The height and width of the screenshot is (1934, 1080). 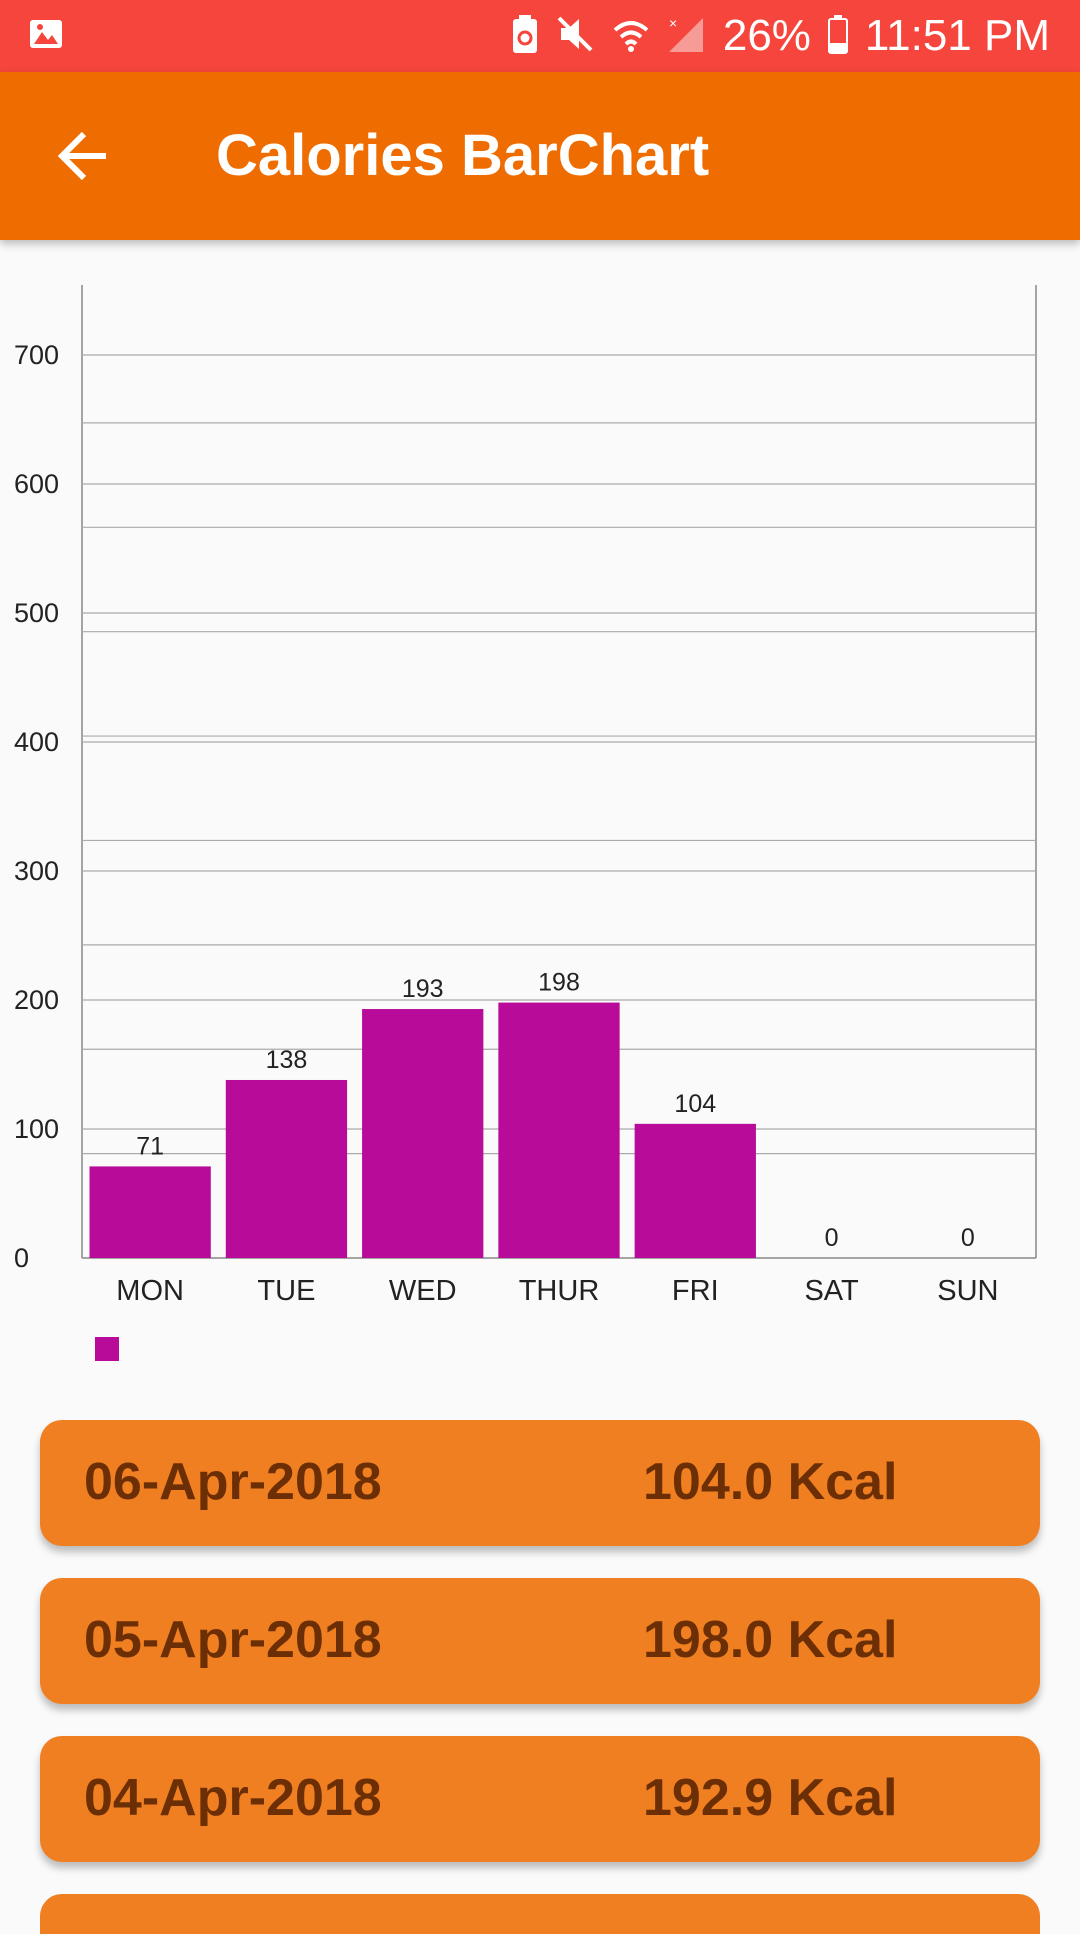 I want to click on record-card: 04-Apr-2018 192.9 Kcal, so click(x=540, y=1799).